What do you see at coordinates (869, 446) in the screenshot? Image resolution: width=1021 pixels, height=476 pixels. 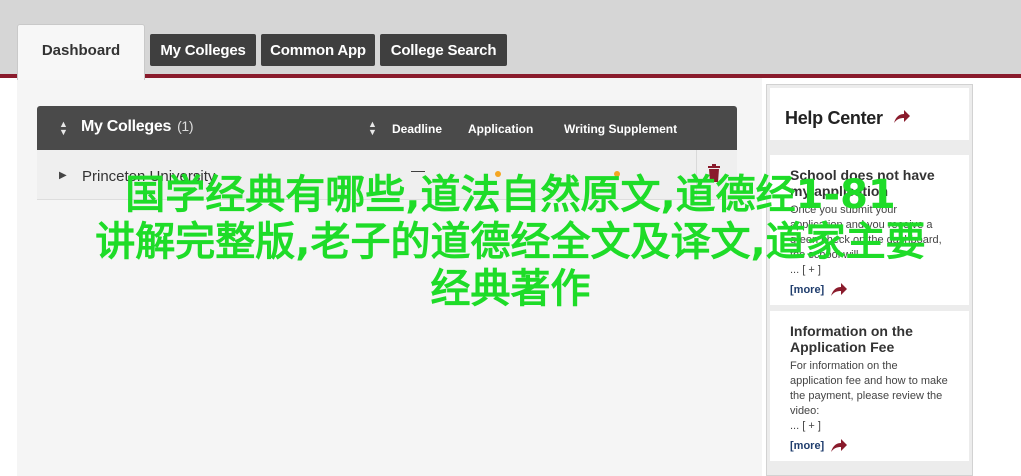 I see `more-link: [more]` at bounding box center [869, 446].